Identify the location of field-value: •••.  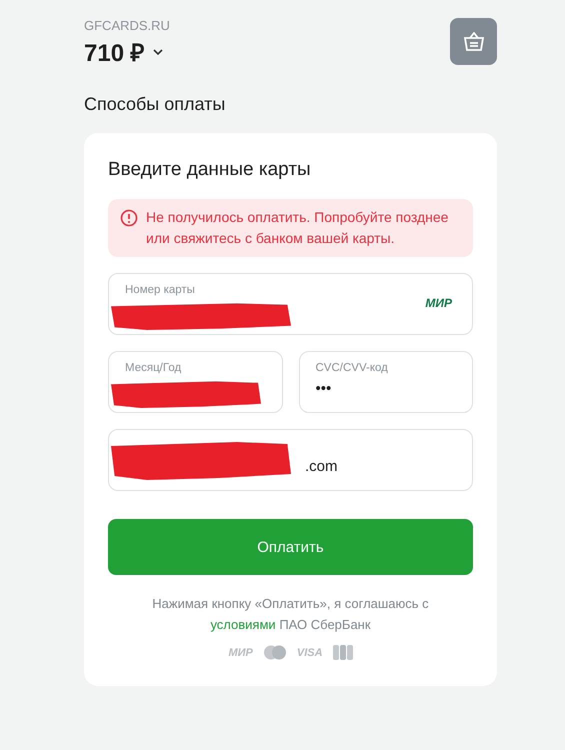
(324, 388).